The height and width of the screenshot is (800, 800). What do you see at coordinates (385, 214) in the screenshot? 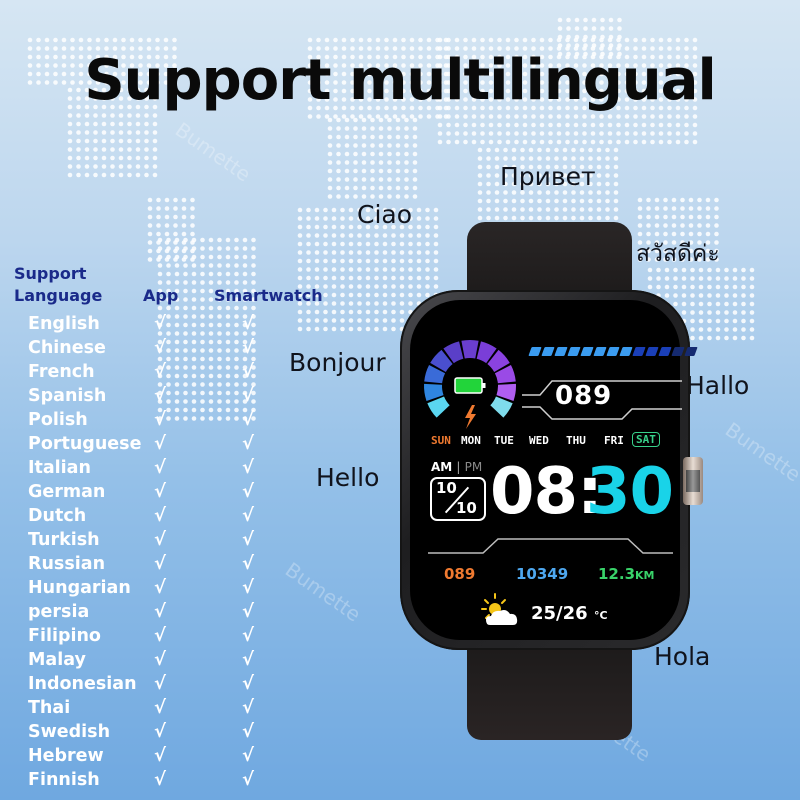
I see `greeting-italian: Ciao` at bounding box center [385, 214].